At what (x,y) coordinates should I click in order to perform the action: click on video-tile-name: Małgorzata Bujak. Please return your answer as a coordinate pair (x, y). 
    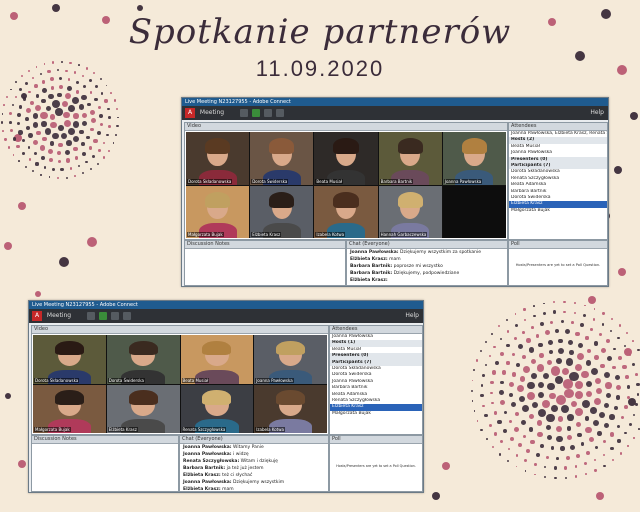
    Looking at the image, I should click on (205, 234).